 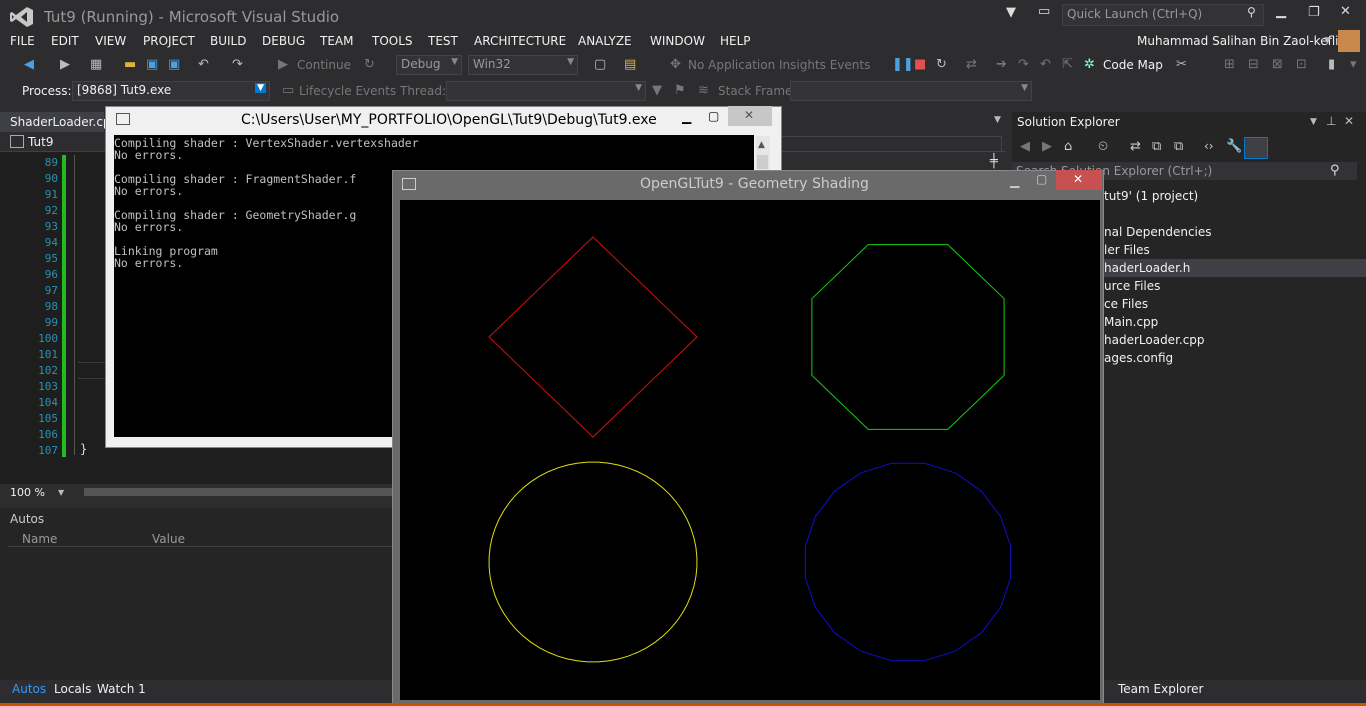 I want to click on lifecycle-icon: ▭, so click(x=288, y=90).